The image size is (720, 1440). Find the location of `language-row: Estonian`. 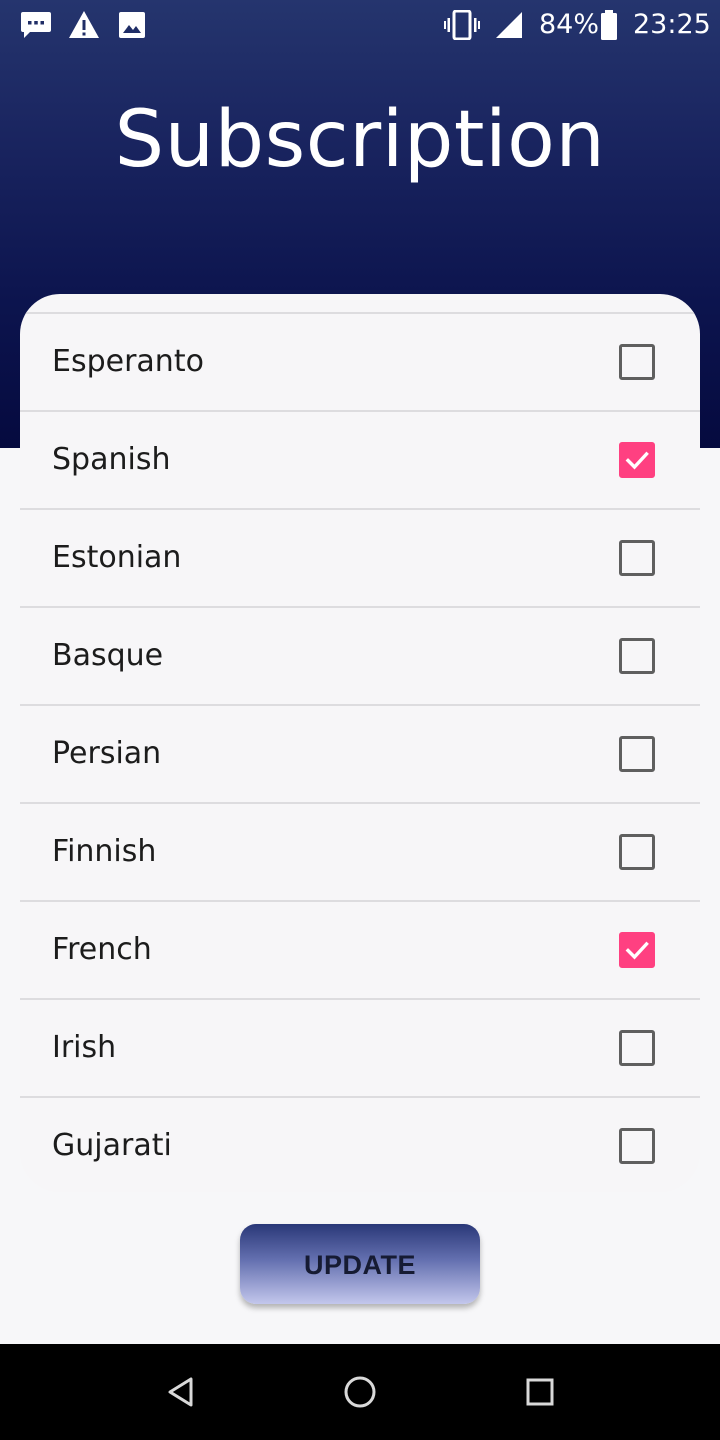

language-row: Estonian is located at coordinates (360, 559).